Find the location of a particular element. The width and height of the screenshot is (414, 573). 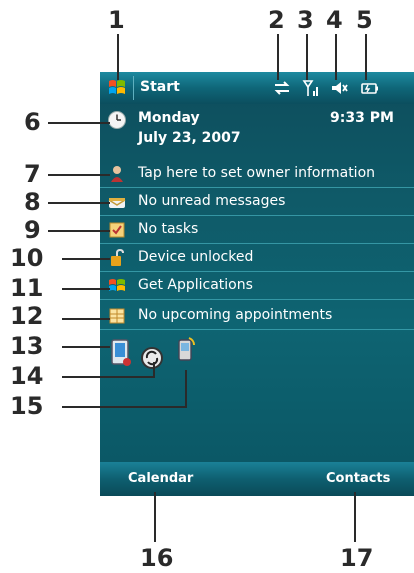

callout-14: 14 is located at coordinates (27, 376).